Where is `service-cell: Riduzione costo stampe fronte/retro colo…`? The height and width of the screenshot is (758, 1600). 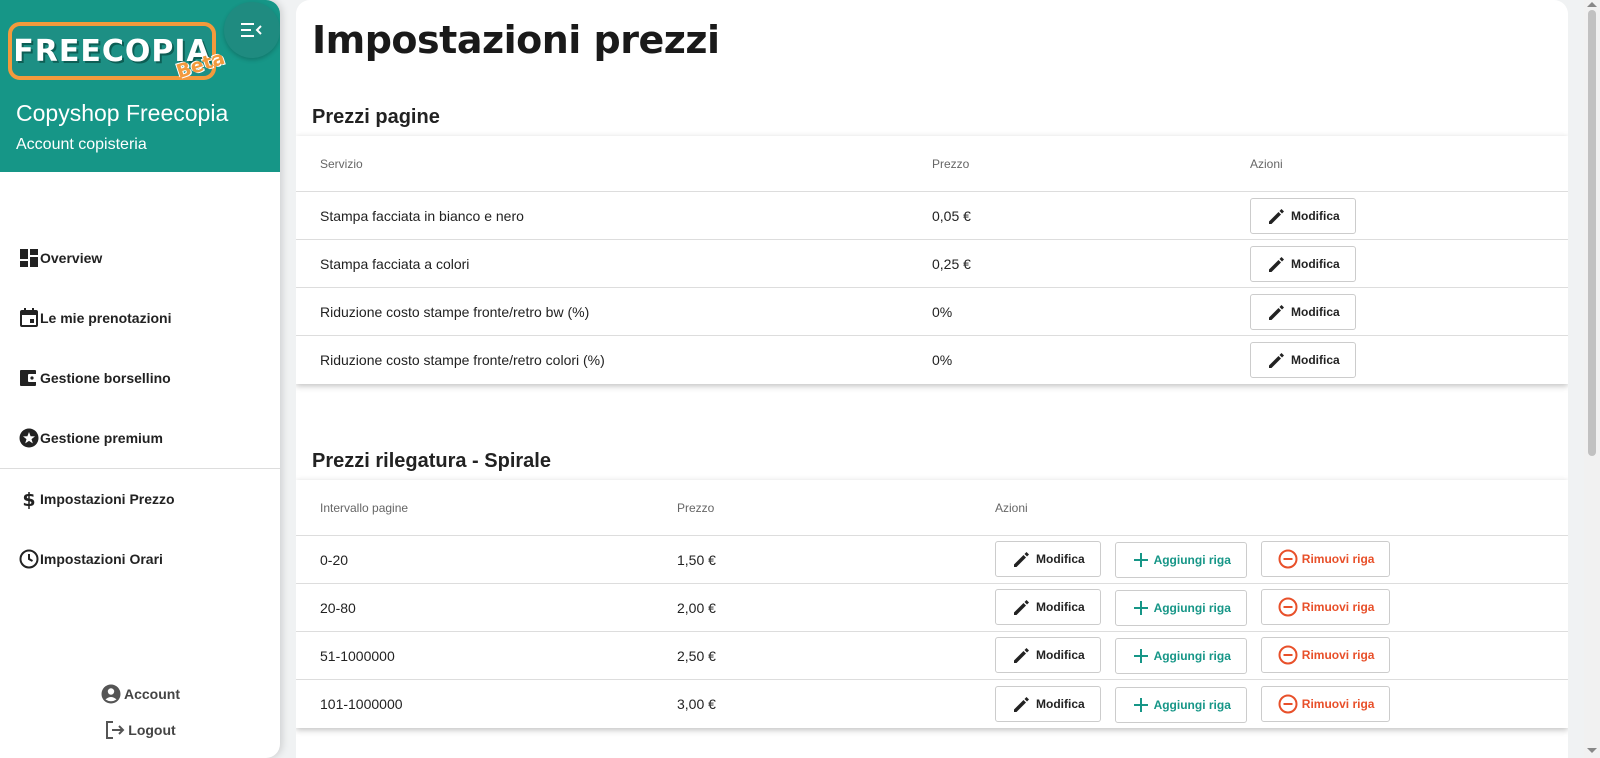
service-cell: Riduzione costo stampe fronte/retro colo… is located at coordinates (462, 360).